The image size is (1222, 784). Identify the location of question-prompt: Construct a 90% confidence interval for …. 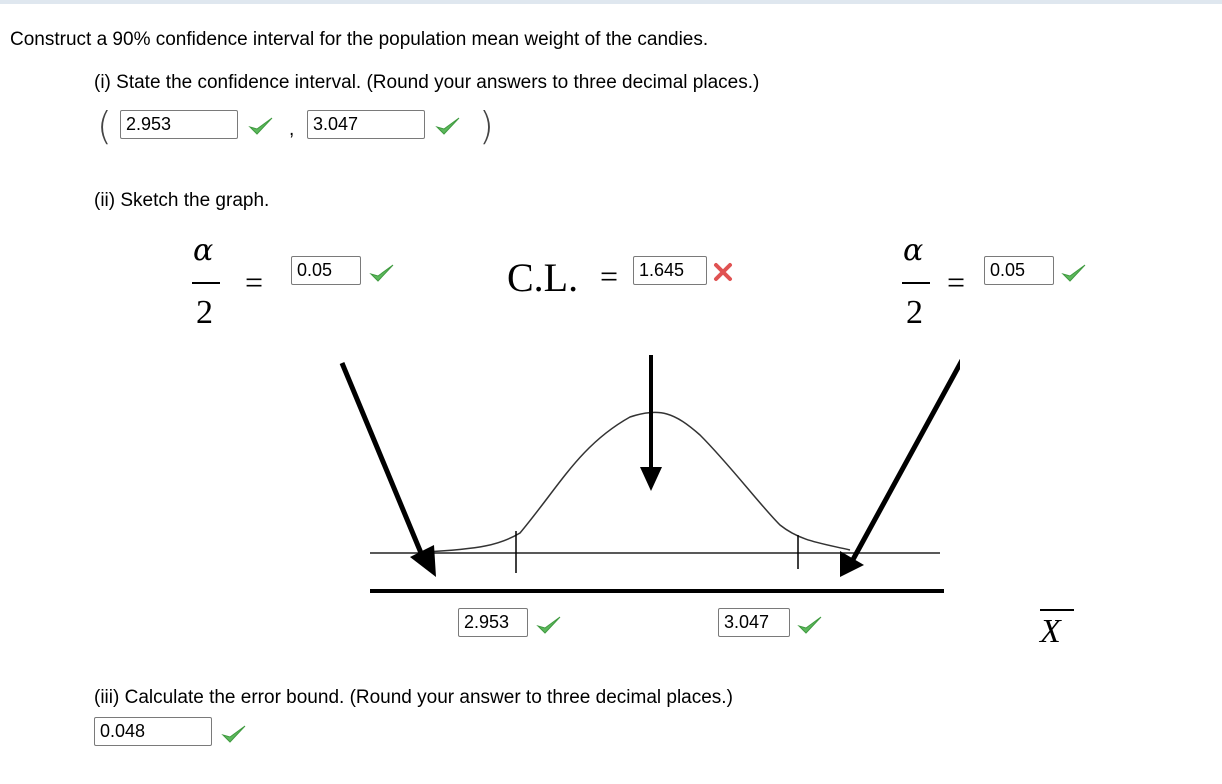
(359, 39).